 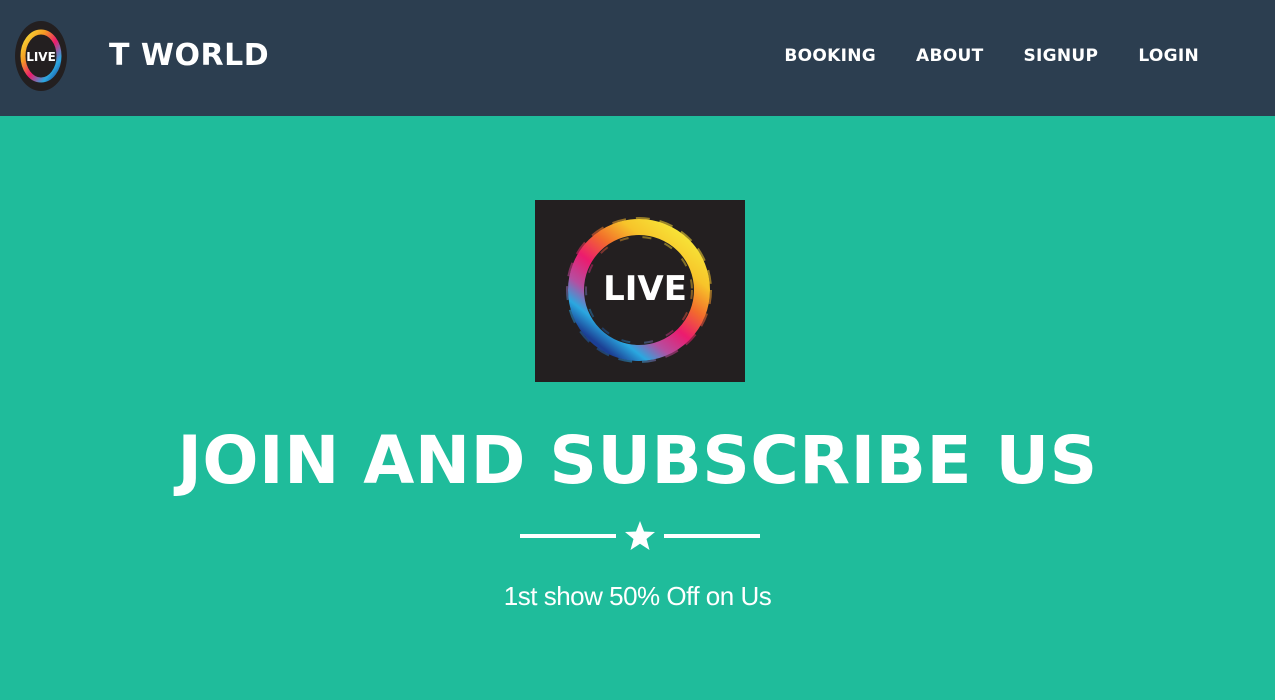 What do you see at coordinates (645, 289) in the screenshot?
I see `hero-logo-text: LIVE` at bounding box center [645, 289].